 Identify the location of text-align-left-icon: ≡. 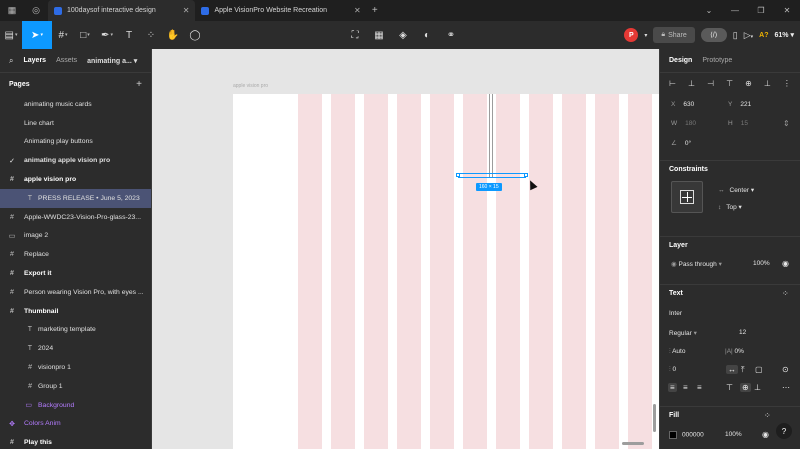
(672, 387).